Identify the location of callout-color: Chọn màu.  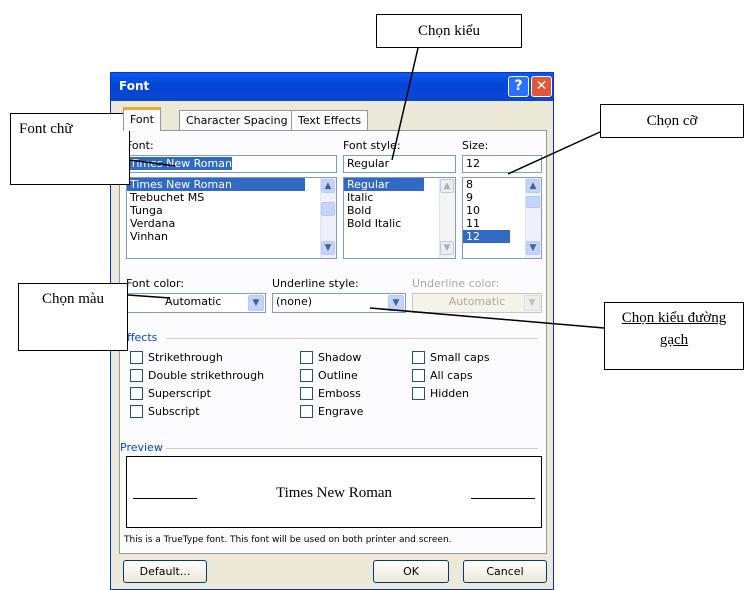
(73, 317).